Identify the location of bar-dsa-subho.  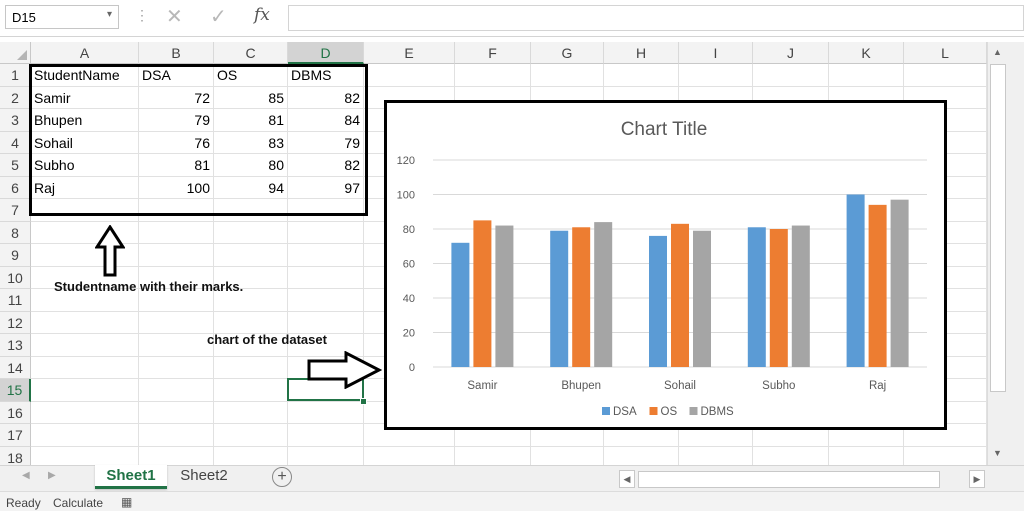
(756, 297).